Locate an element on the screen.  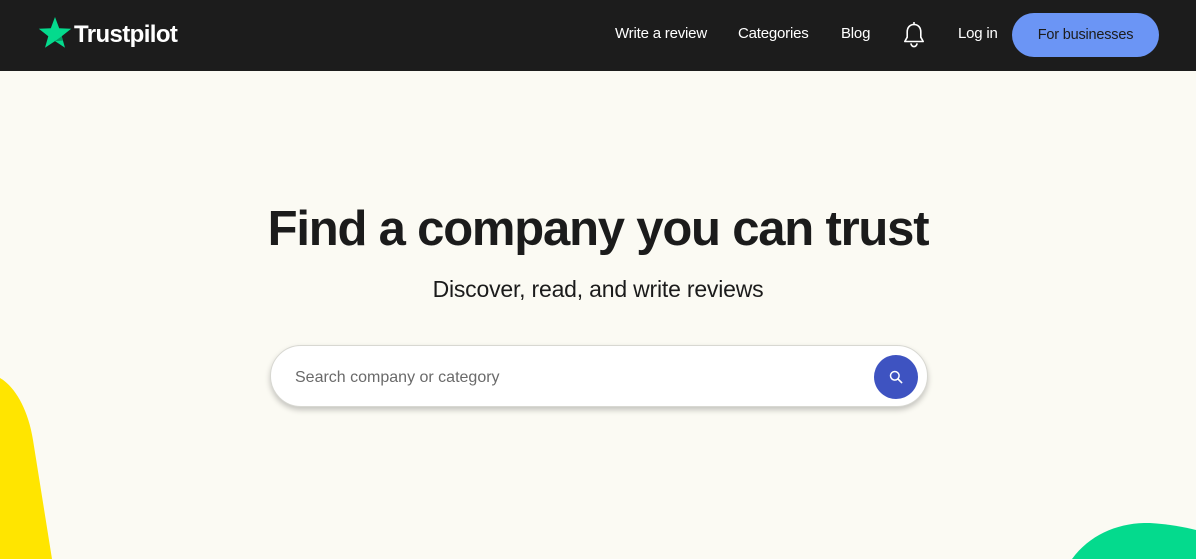
decorative-green-shape is located at coordinates (1134, 540).